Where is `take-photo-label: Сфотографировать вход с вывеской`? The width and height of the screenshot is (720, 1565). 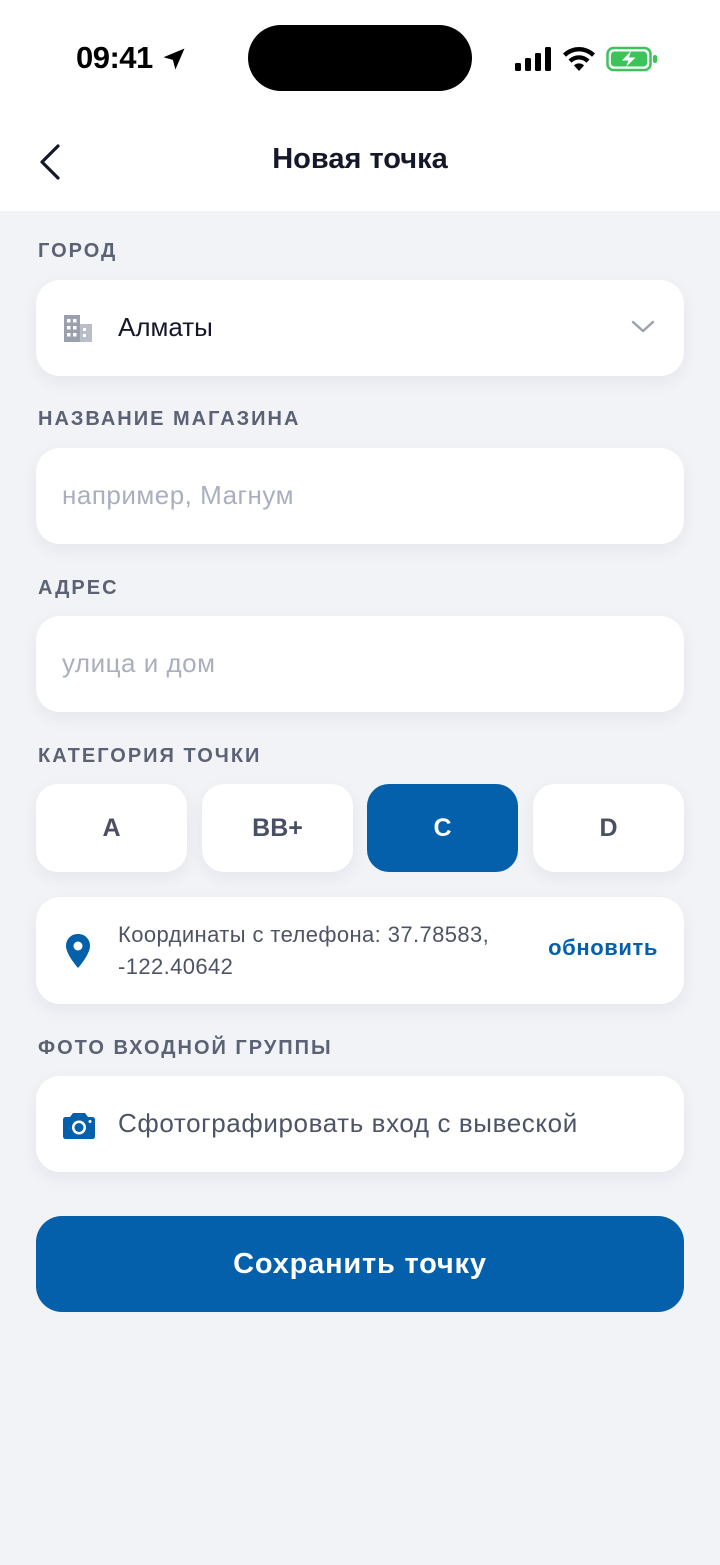
take-photo-label: Сфотографировать вход с вывеской is located at coordinates (348, 1123).